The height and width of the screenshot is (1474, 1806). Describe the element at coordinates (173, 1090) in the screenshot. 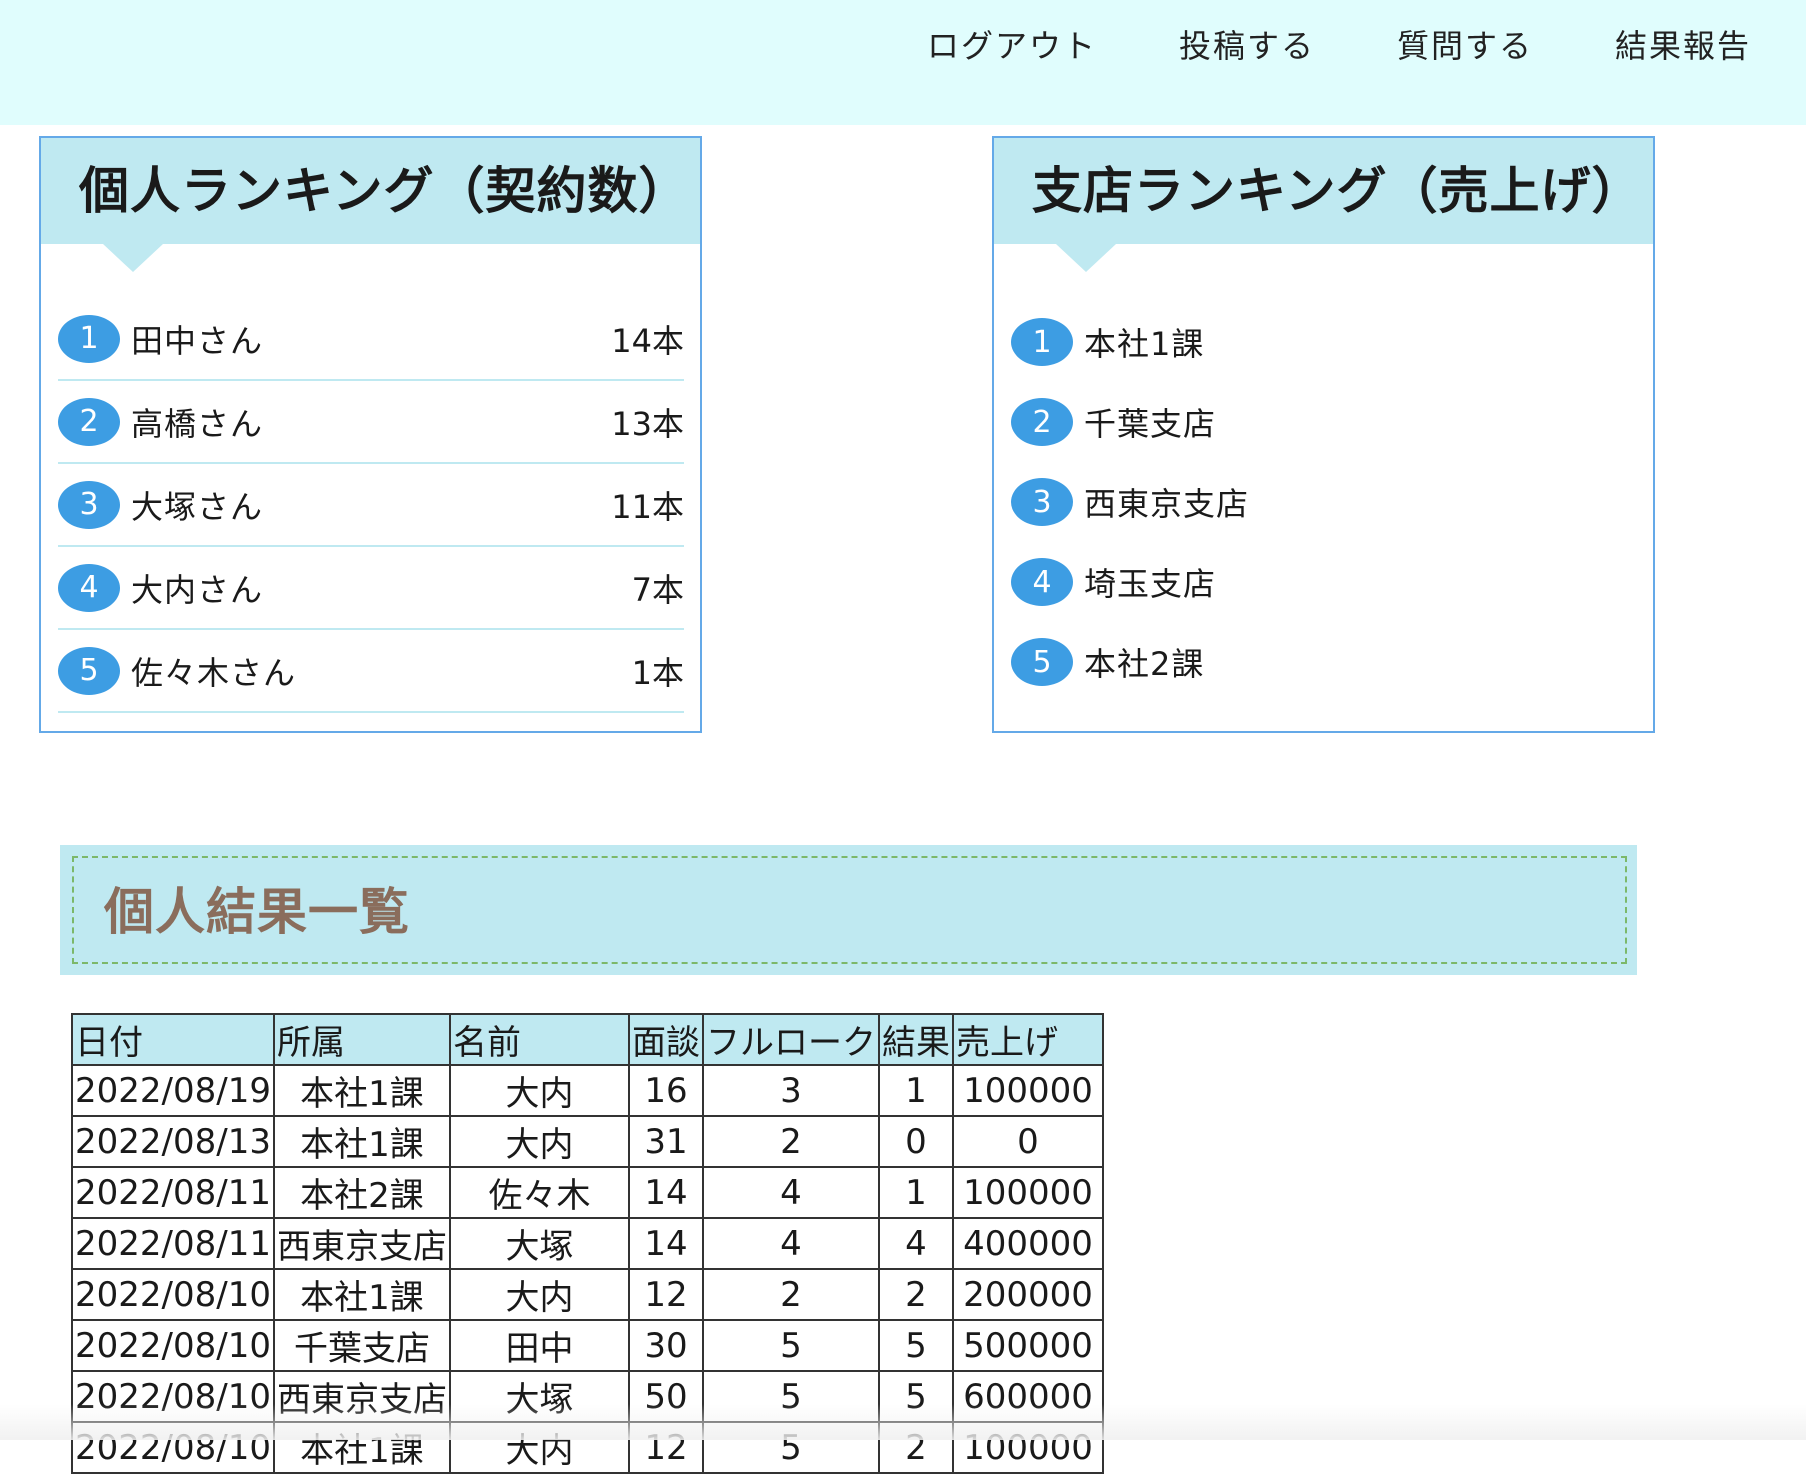

I see `cell-date: 2022/08/19` at that location.